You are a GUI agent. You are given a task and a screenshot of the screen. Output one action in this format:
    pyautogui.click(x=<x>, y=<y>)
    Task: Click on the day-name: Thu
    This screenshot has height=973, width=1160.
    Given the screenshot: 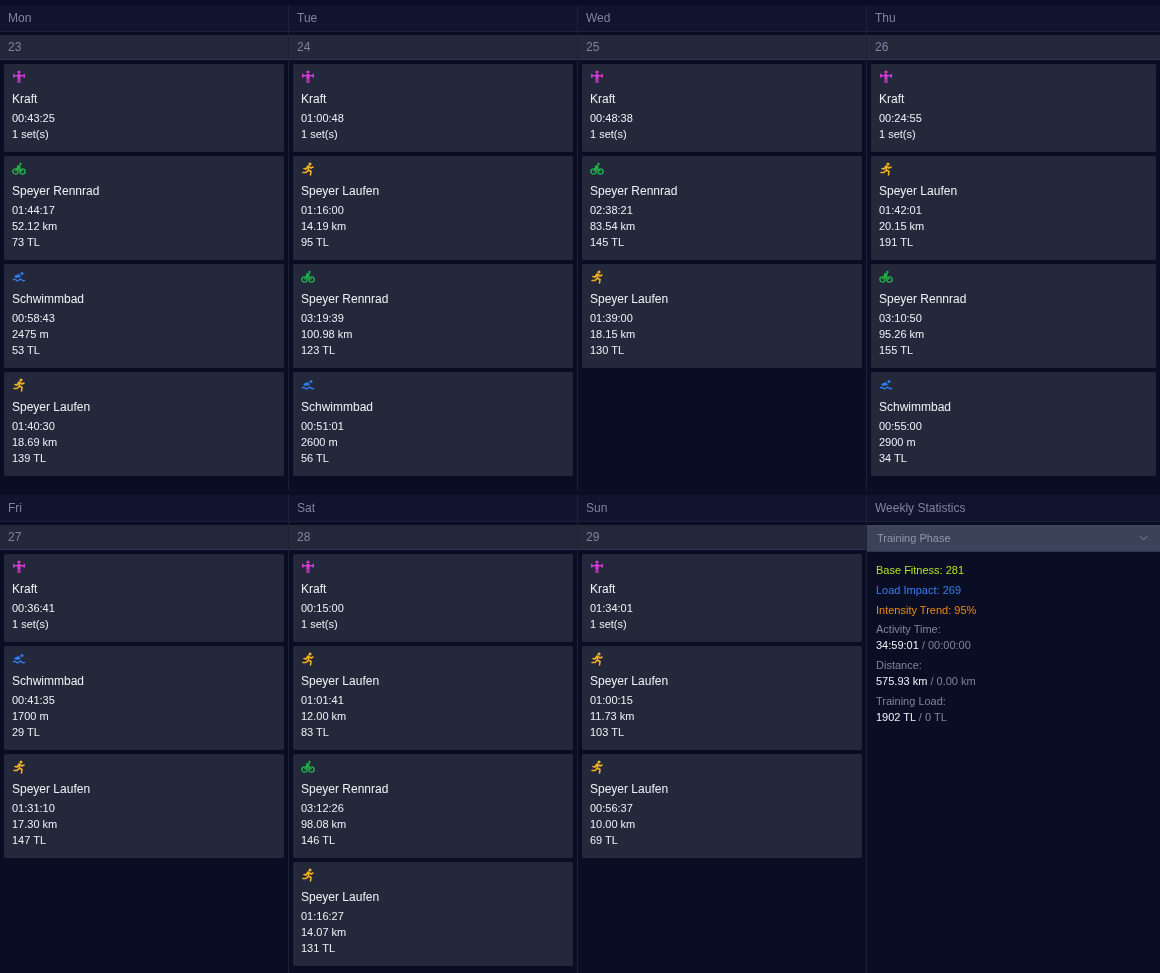 What is the action you would take?
    pyautogui.click(x=1013, y=18)
    